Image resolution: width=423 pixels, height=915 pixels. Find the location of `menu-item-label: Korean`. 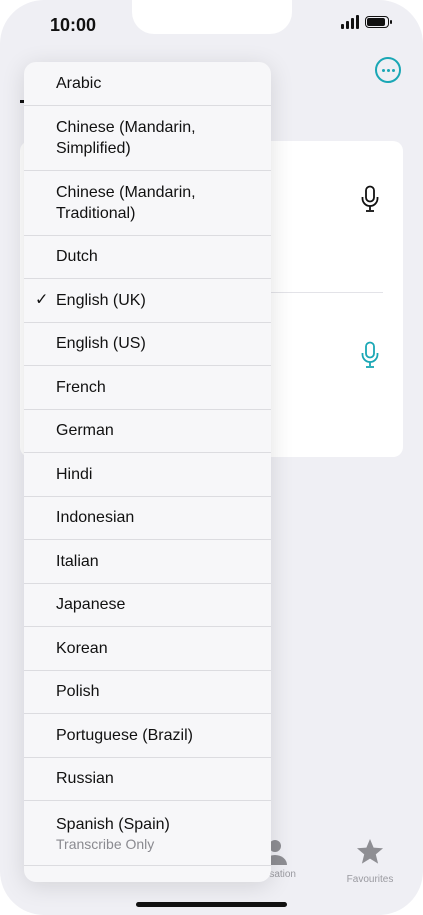

menu-item-label: Korean is located at coordinates (82, 648).